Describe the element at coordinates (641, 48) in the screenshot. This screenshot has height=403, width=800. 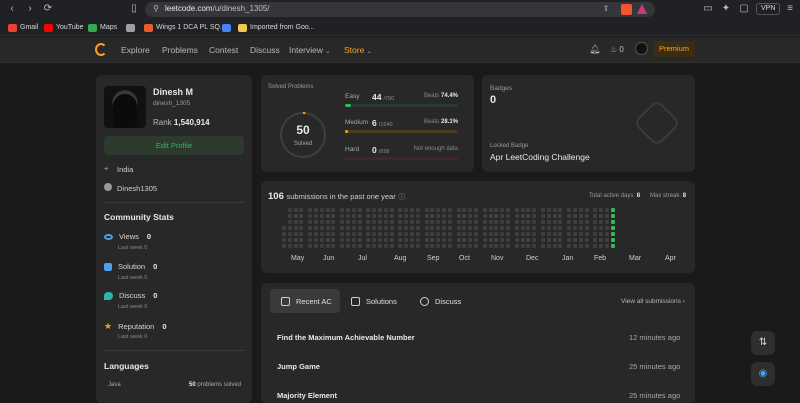
I see `avatar` at that location.